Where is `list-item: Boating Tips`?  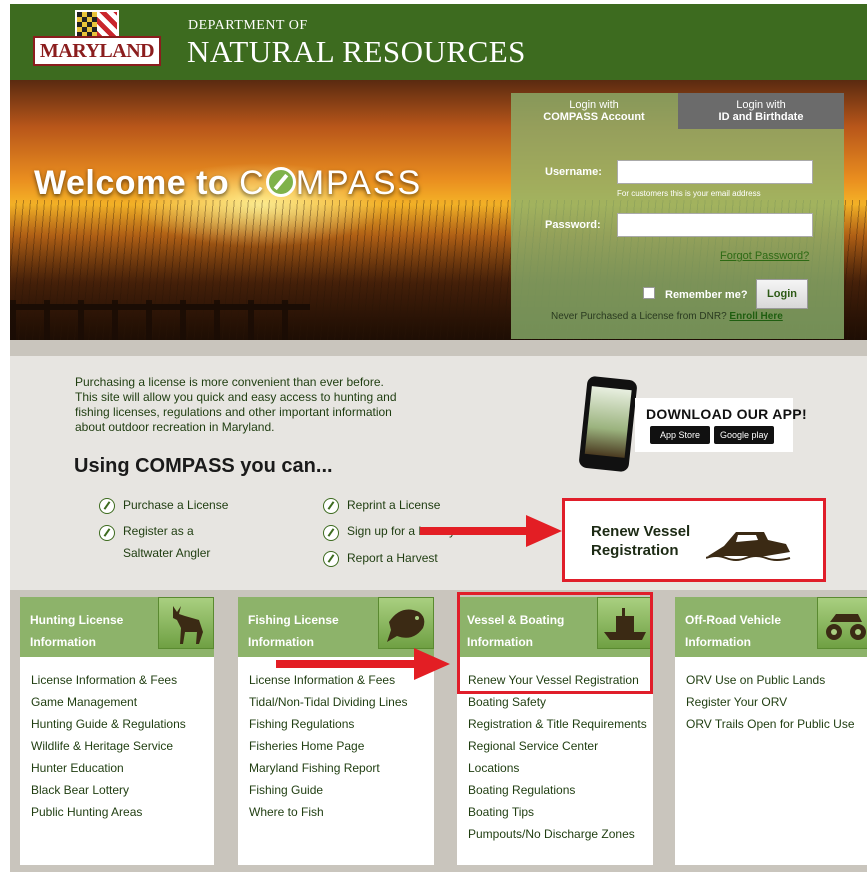 list-item: Boating Tips is located at coordinates (557, 812).